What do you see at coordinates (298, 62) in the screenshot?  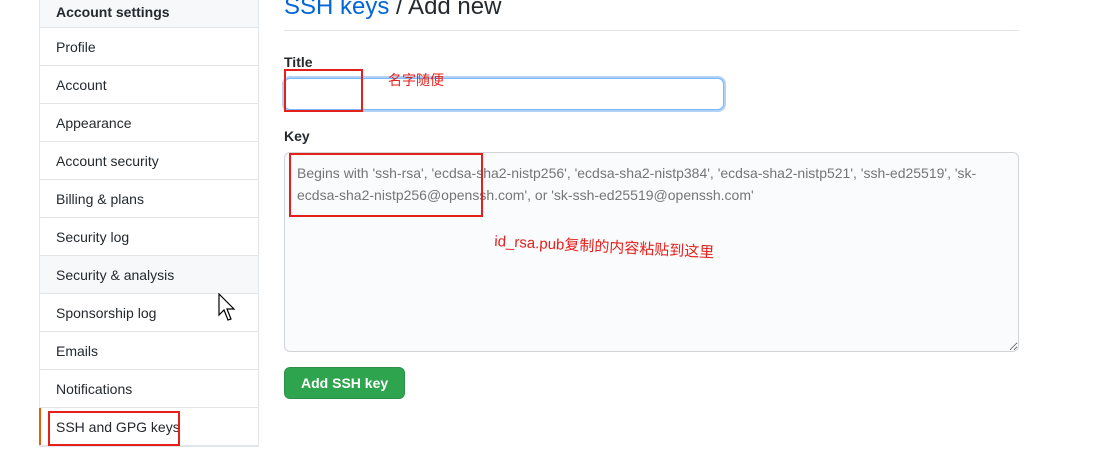 I see `title-label: Title` at bounding box center [298, 62].